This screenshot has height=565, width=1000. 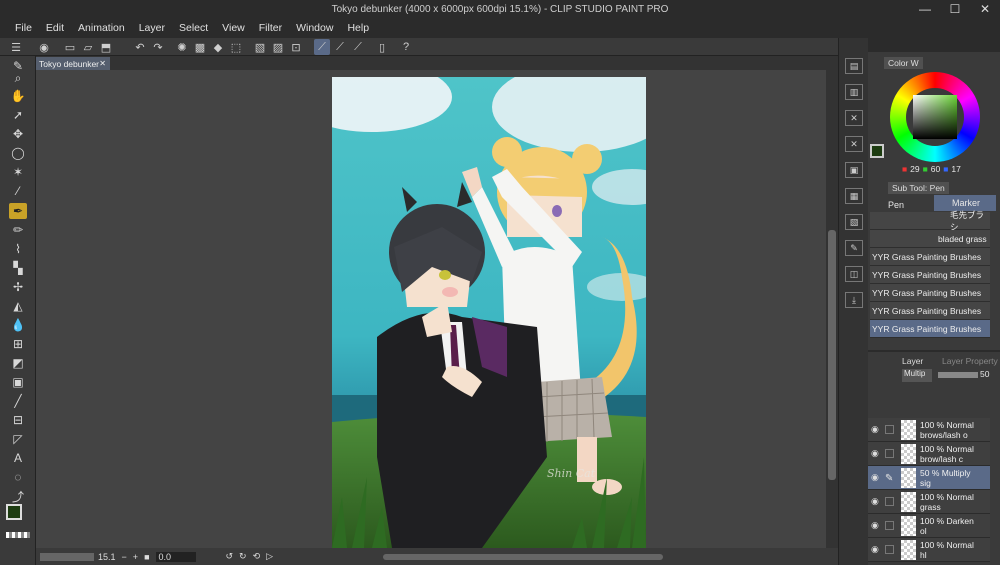 What do you see at coordinates (152, 28) in the screenshot?
I see `menu-layer: Layer` at bounding box center [152, 28].